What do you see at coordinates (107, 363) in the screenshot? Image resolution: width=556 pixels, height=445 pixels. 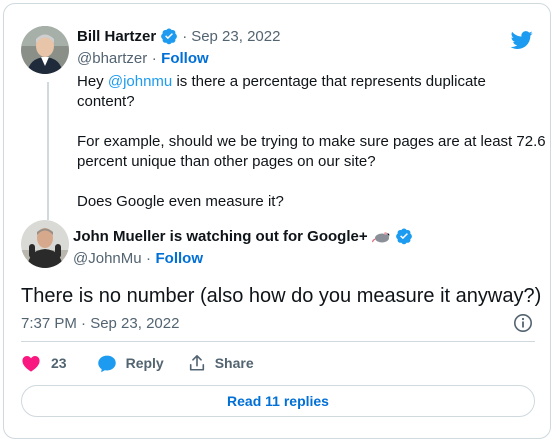 I see `reply-bubble-icon` at bounding box center [107, 363].